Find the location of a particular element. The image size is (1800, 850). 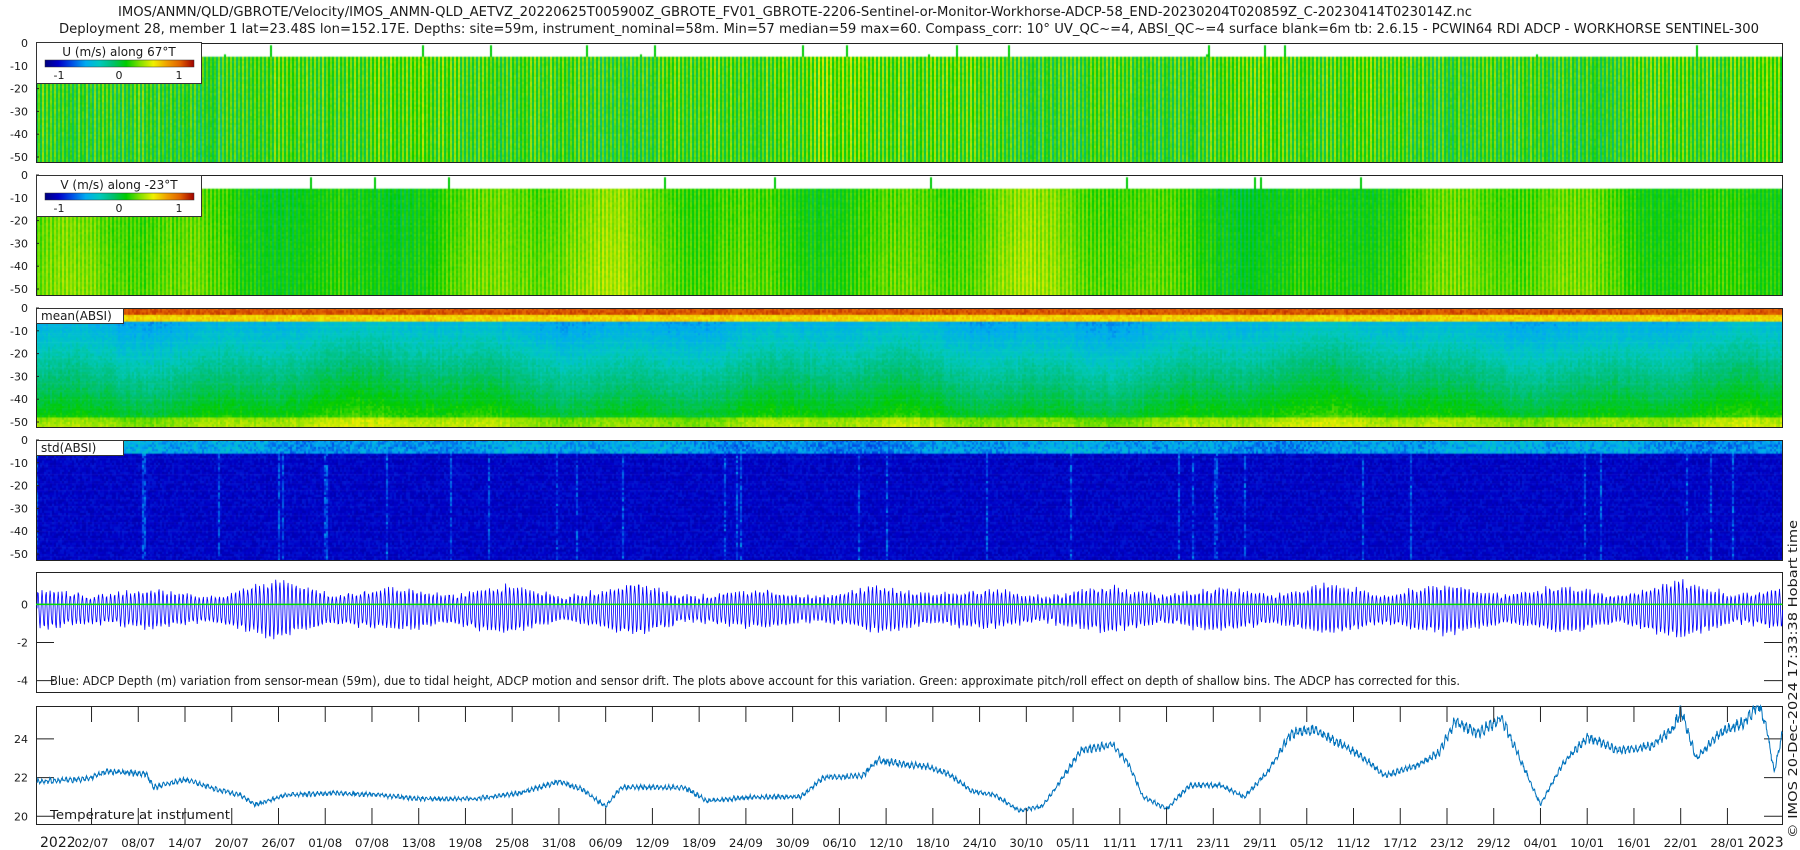

x-tick-label: 18/10 is located at coordinates (933, 843).